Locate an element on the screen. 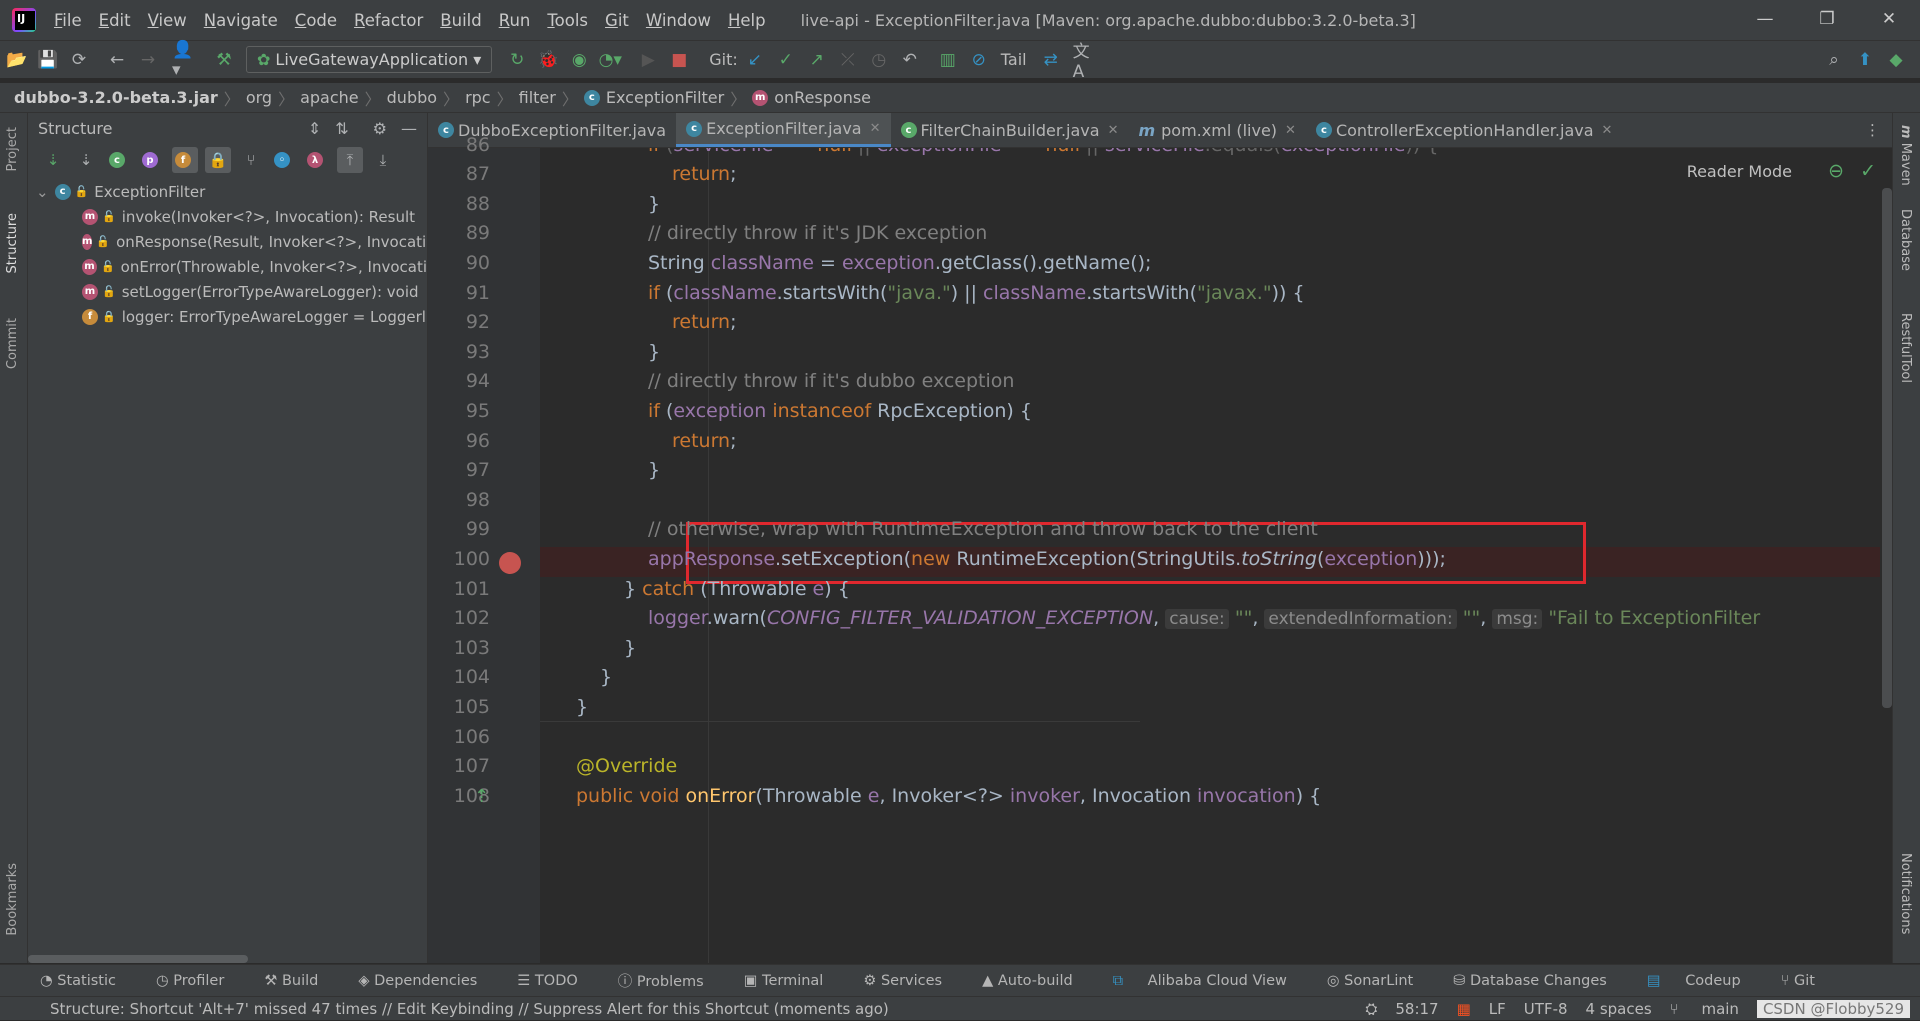 This screenshot has height=1021, width=1920. menu-code: Code is located at coordinates (316, 20).